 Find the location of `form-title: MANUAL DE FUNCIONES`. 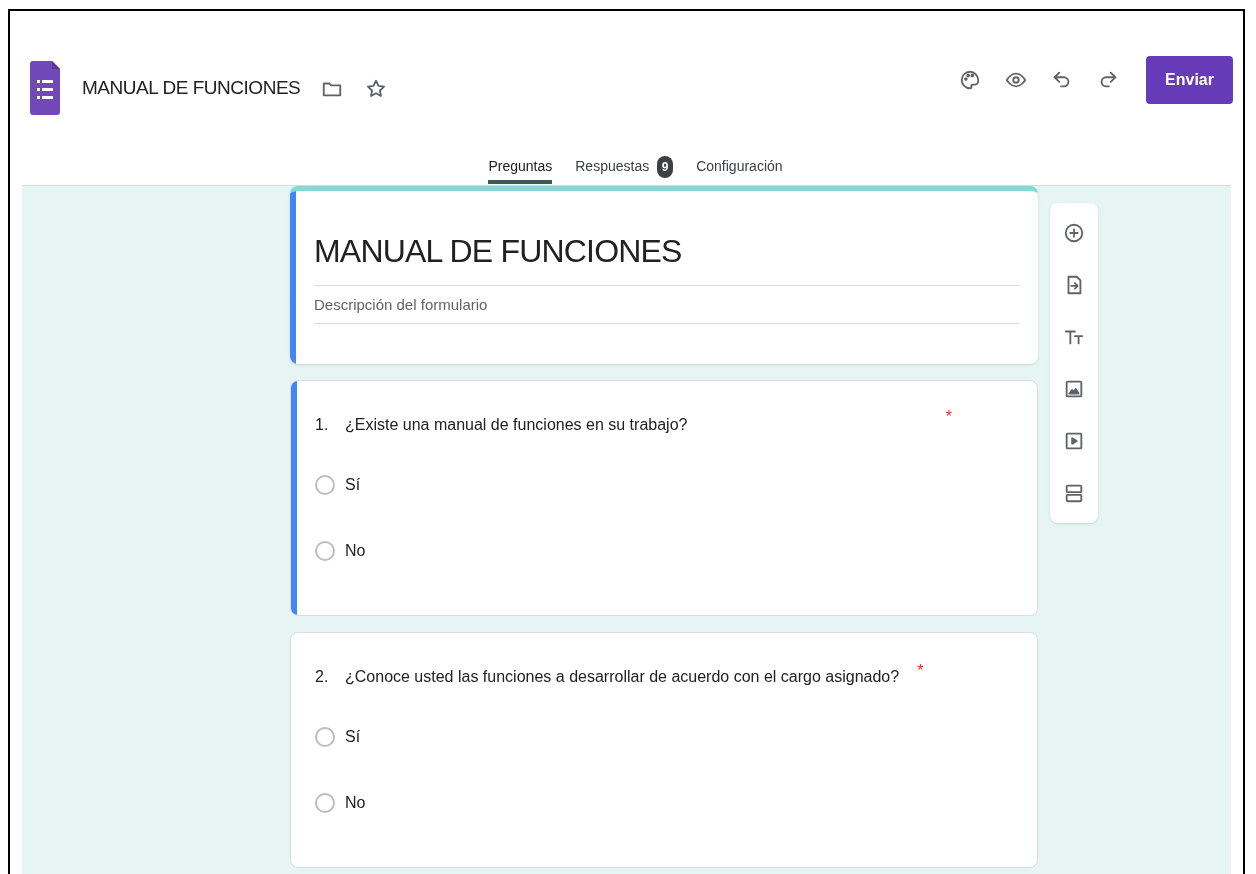

form-title: MANUAL DE FUNCIONES is located at coordinates (667, 256).